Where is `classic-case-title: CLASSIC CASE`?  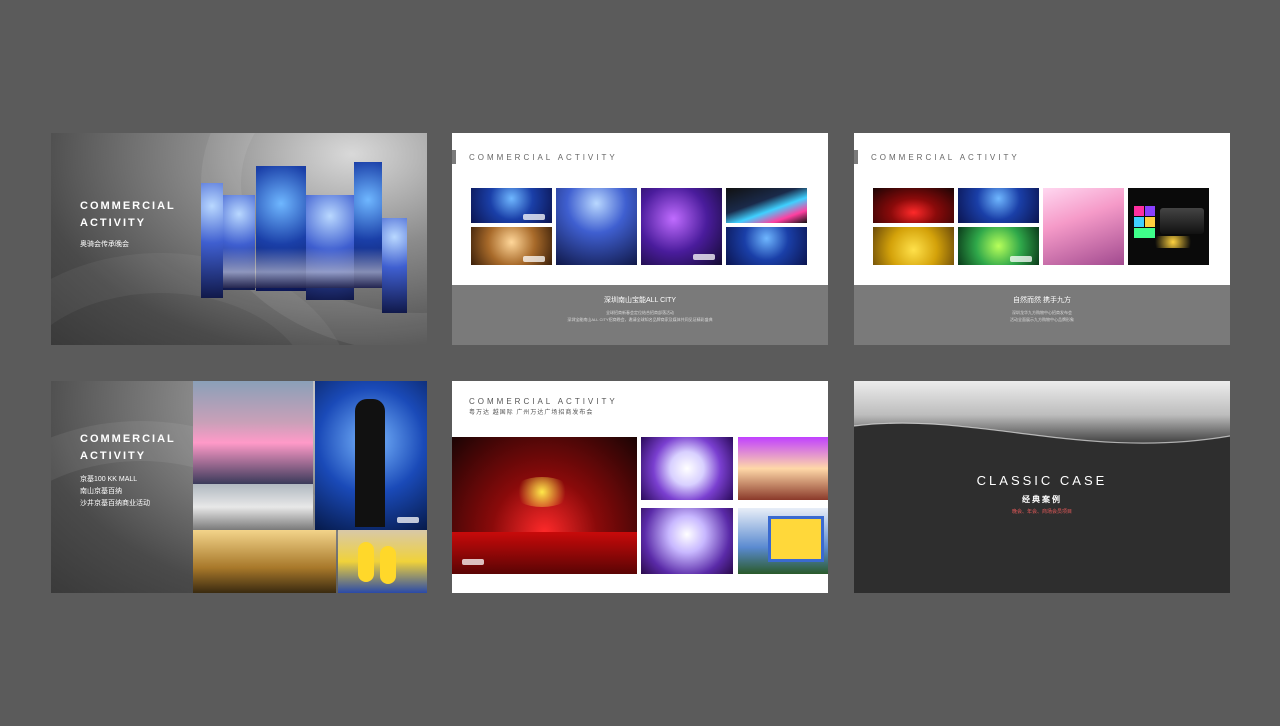
classic-case-title: CLASSIC CASE is located at coordinates (1042, 480).